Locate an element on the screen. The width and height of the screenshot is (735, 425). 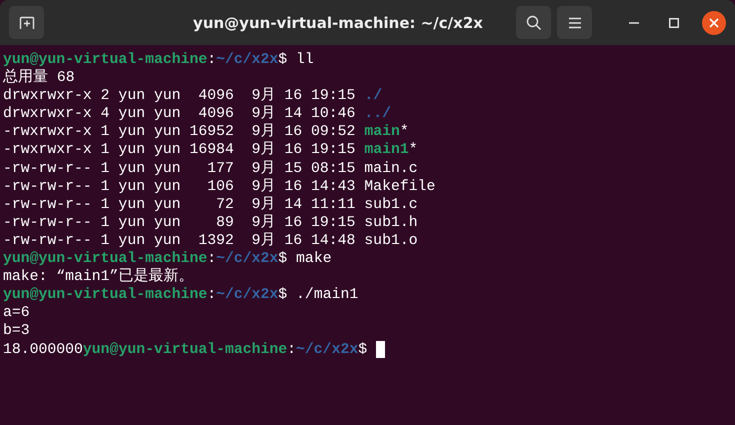
terminal-text: drwxrwxr-x 4 yun yun 4096 9月 14 10:46 is located at coordinates (179, 114).